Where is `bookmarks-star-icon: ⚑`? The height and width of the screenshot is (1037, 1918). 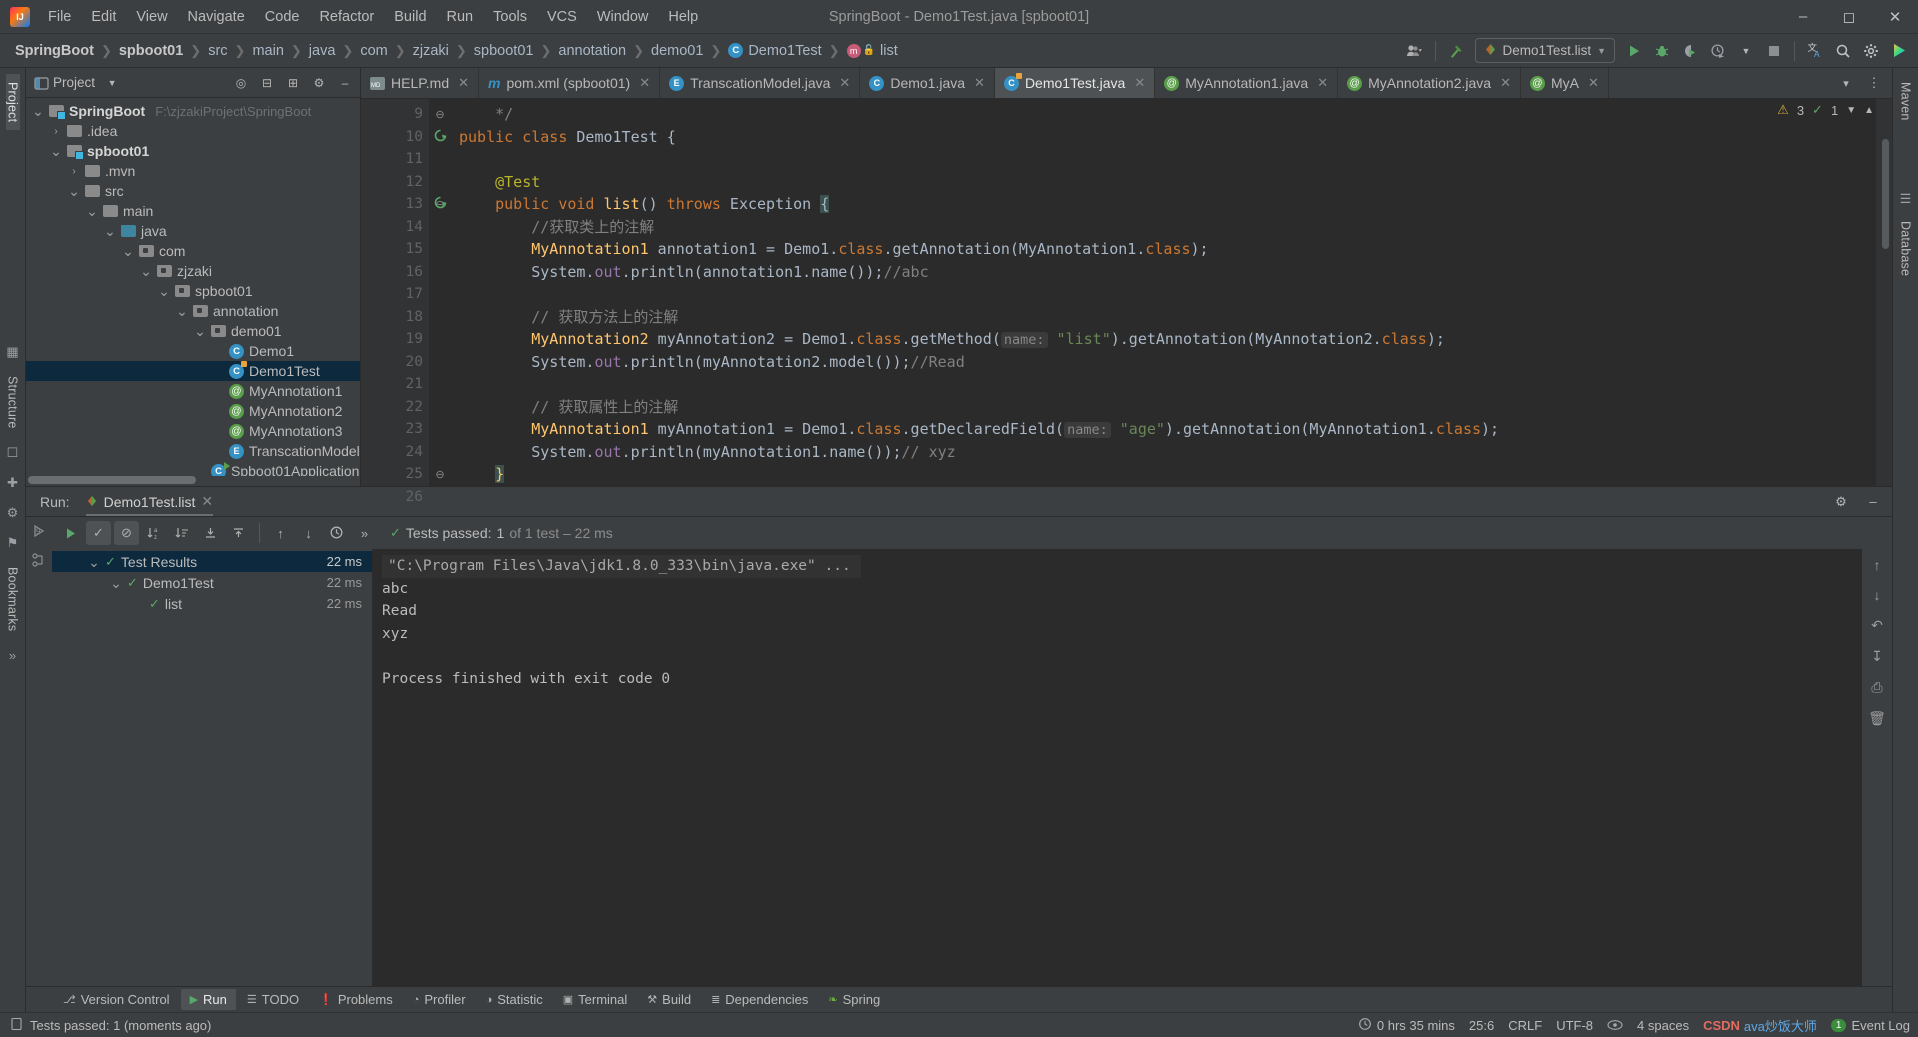 bookmarks-star-icon: ⚑ is located at coordinates (13, 543).